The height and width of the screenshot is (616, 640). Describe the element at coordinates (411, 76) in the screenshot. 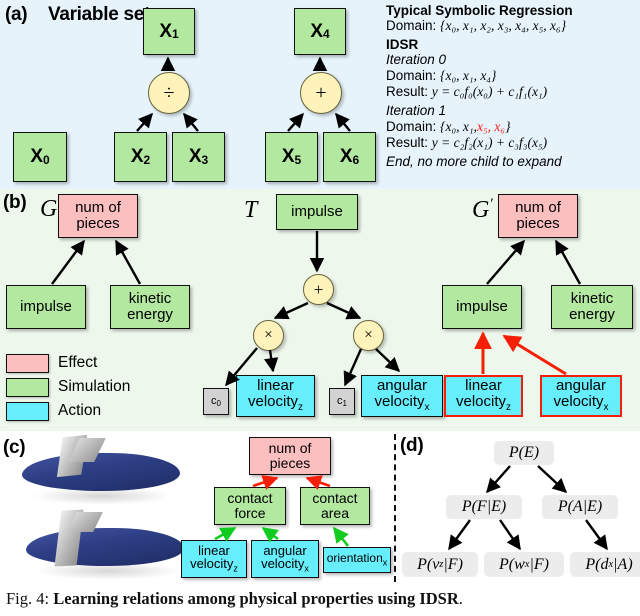

I see `iteration0-domain-label: Domain:` at that location.